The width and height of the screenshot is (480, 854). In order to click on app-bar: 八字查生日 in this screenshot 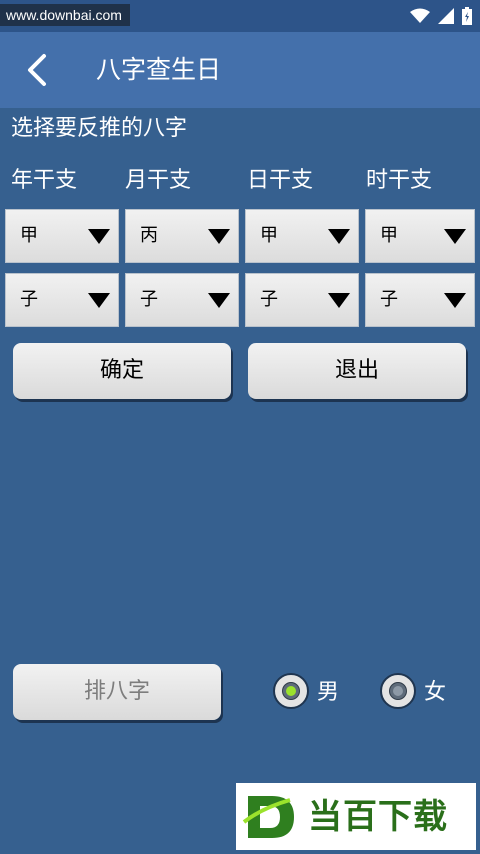, I will do `click(240, 70)`.